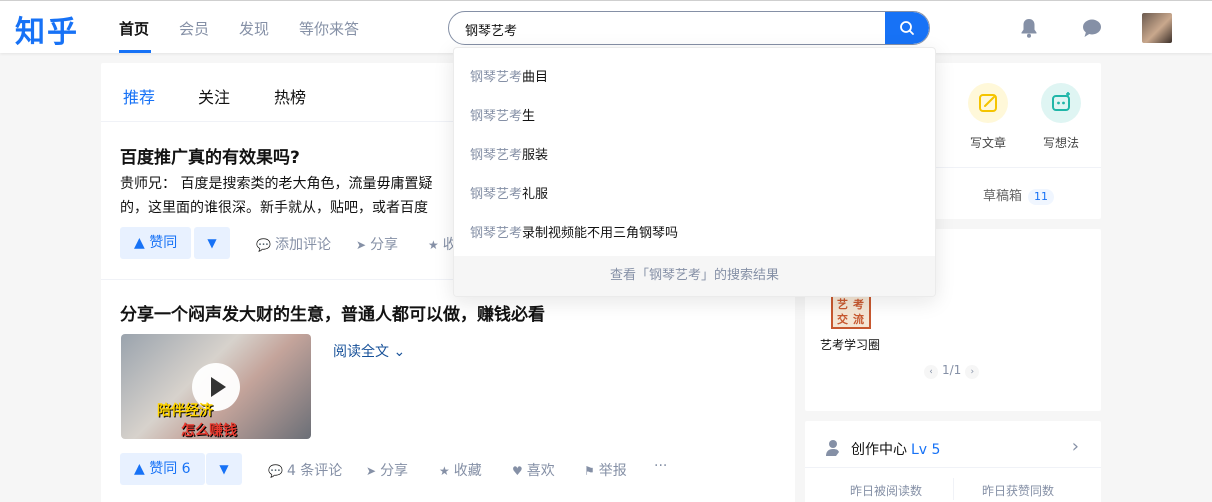  Describe the element at coordinates (533, 470) in the screenshot. I see `like-button: ♥ 喜欢` at that location.